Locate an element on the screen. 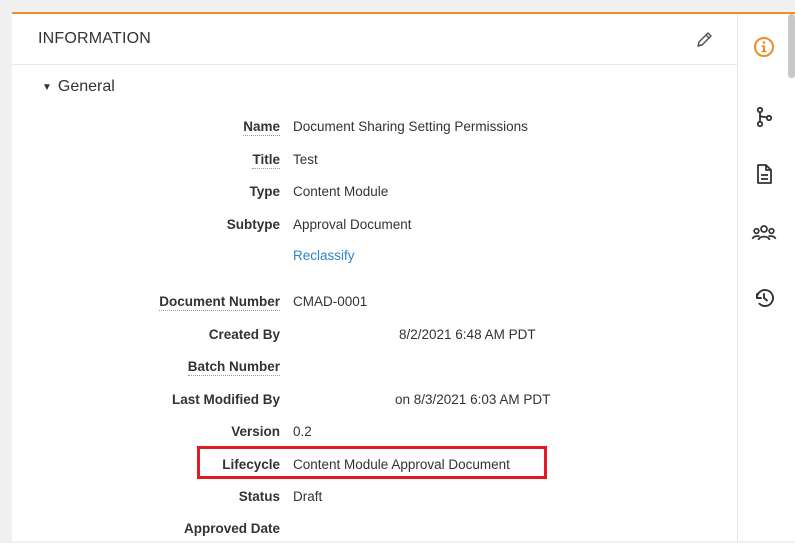  document-icon is located at coordinates (764, 174).